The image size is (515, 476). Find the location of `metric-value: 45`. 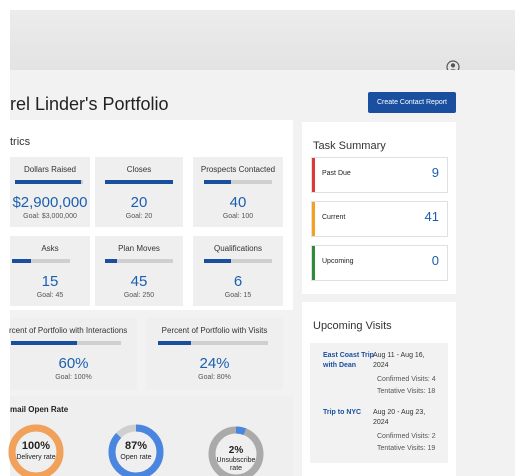

metric-value: 45 is located at coordinates (139, 281).